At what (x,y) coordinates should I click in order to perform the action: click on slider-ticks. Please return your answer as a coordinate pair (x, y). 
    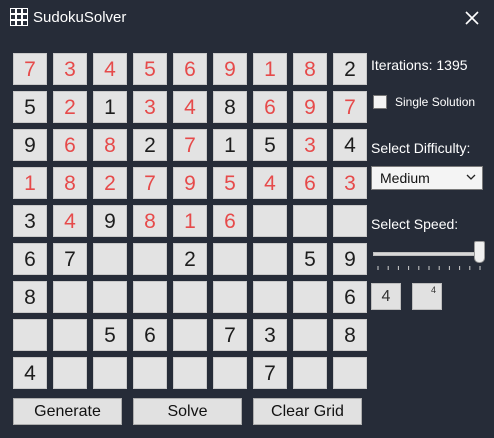
    Looking at the image, I should click on (429, 268).